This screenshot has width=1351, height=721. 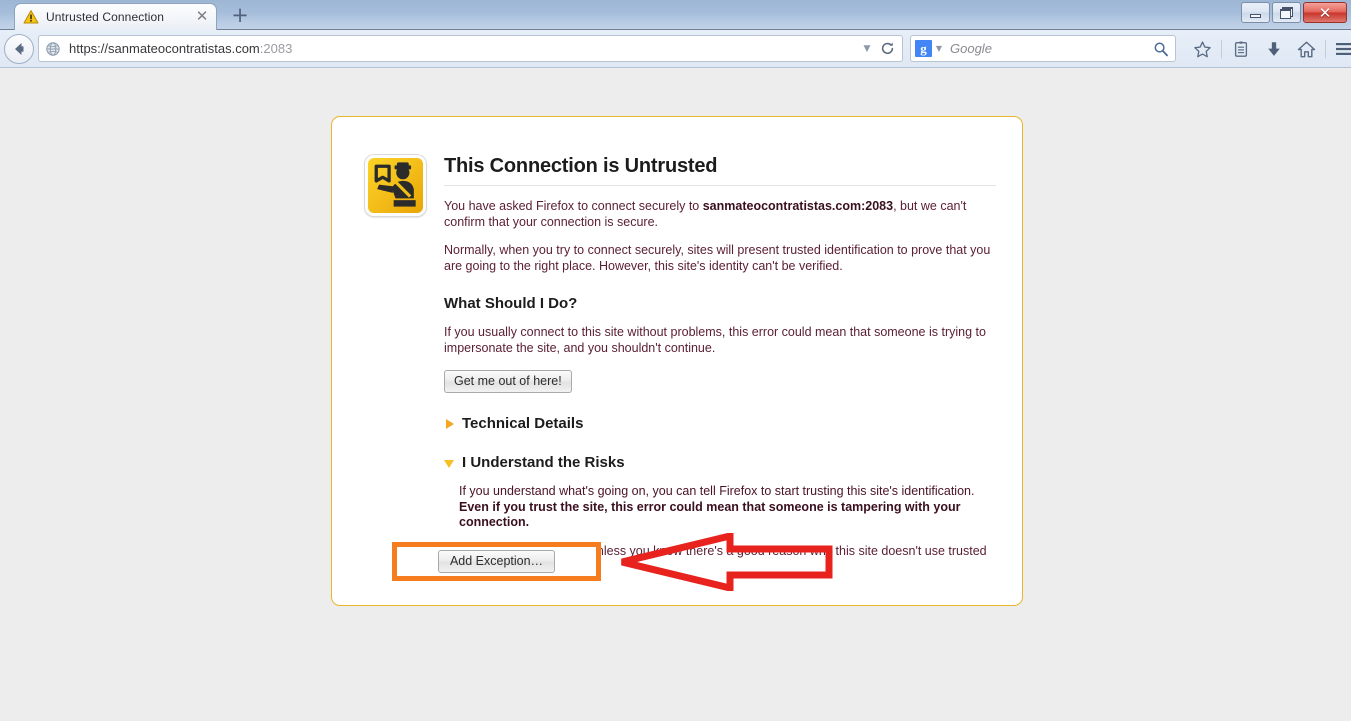 What do you see at coordinates (1255, 15) in the screenshot?
I see `minimize-icon` at bounding box center [1255, 15].